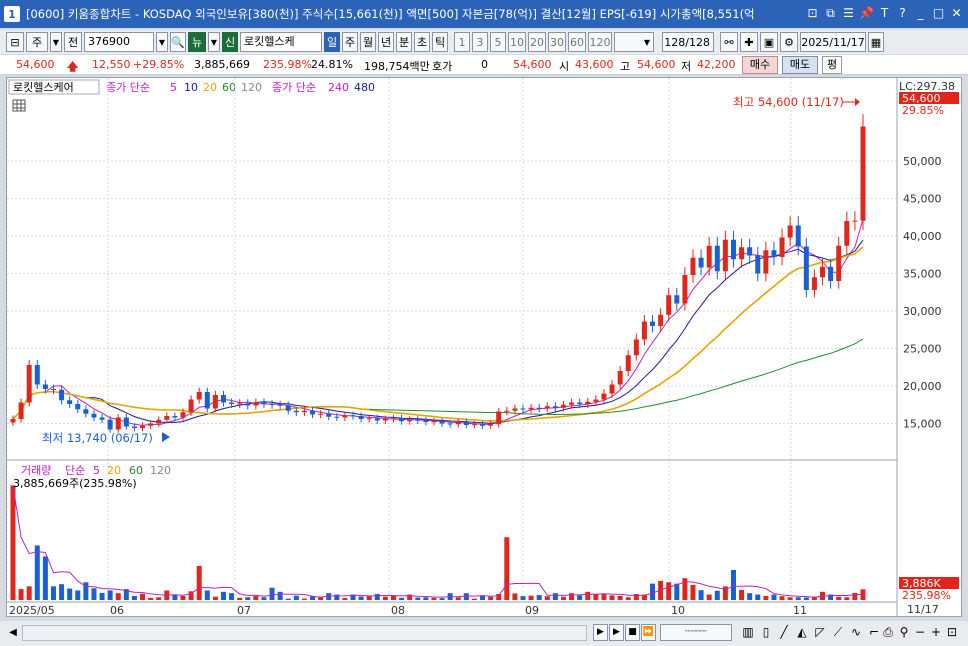 The height and width of the screenshot is (646, 968). I want to click on link-icon: ⊡, so click(812, 13).